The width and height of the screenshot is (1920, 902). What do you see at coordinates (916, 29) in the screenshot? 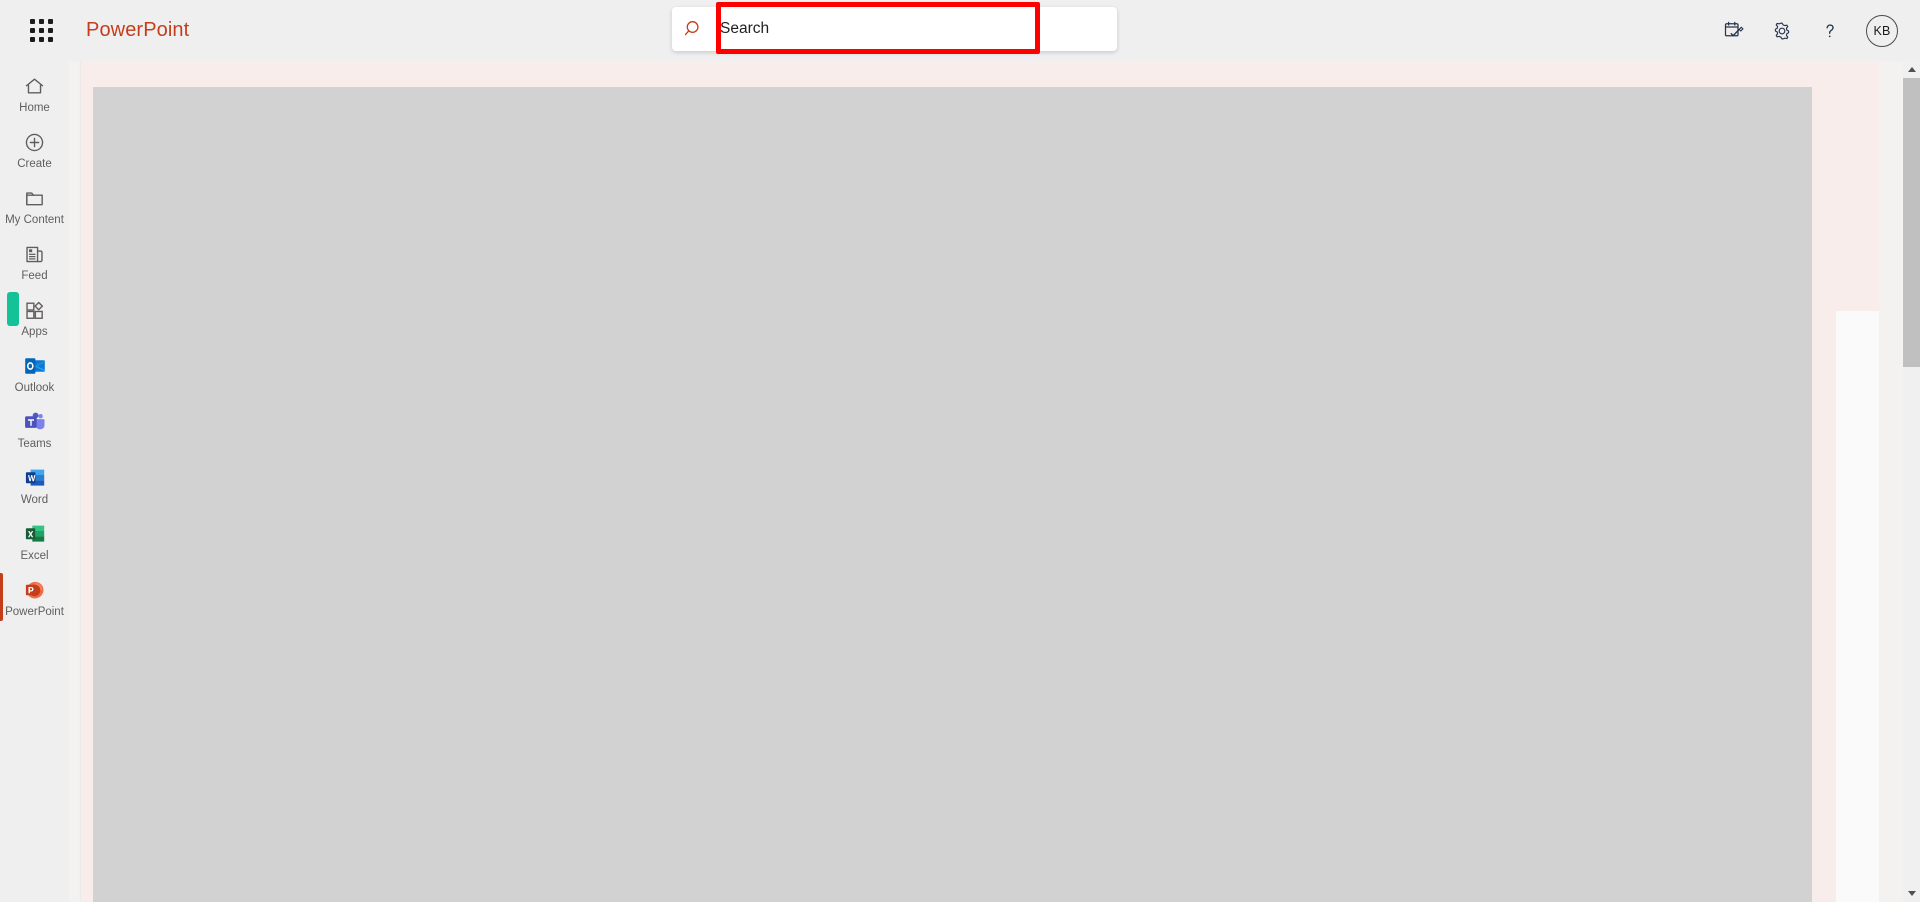
I see `search-input` at bounding box center [916, 29].